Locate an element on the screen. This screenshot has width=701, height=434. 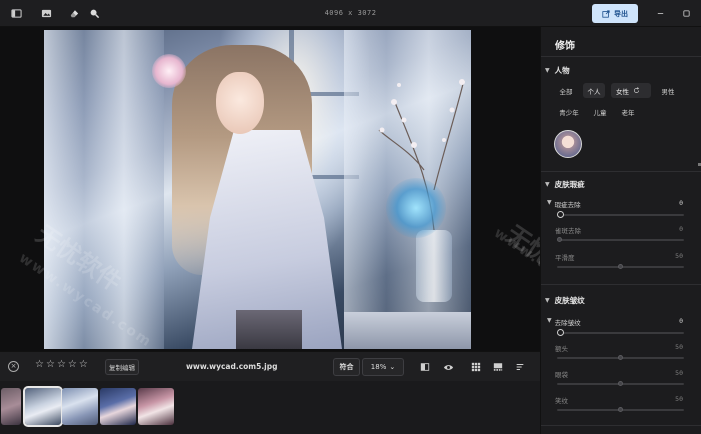
close-icon: × is located at coordinates (13, 366).